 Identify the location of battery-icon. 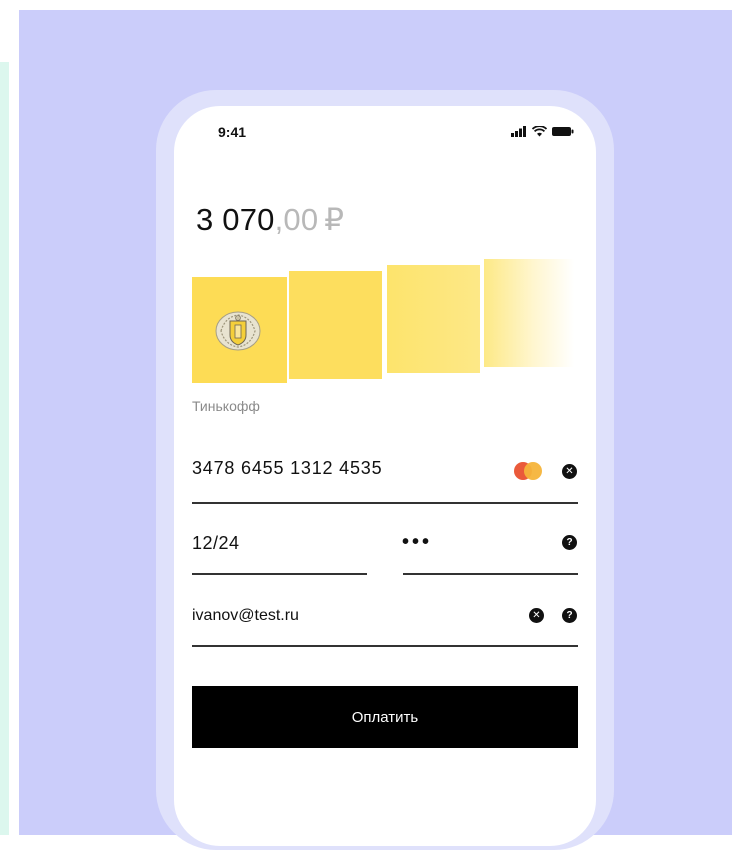
(563, 131).